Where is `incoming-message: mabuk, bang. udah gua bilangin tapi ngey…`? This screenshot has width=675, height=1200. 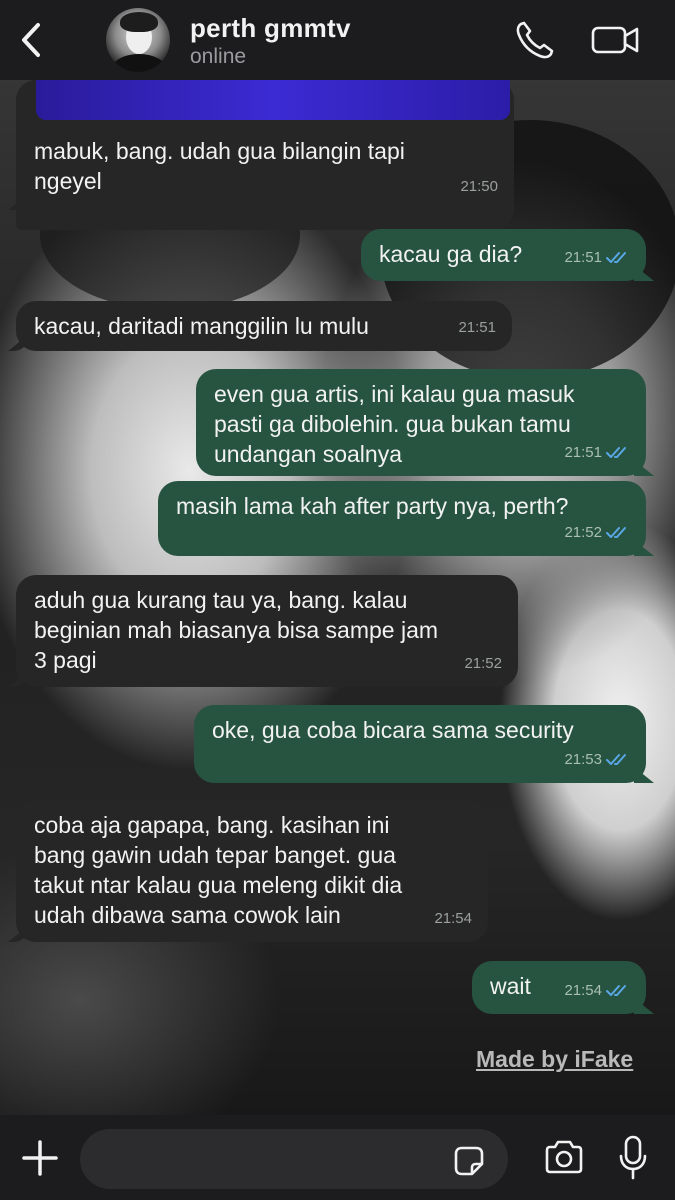 incoming-message: mabuk, bang. udah gua bilangin tapi ngey… is located at coordinates (261, 168).